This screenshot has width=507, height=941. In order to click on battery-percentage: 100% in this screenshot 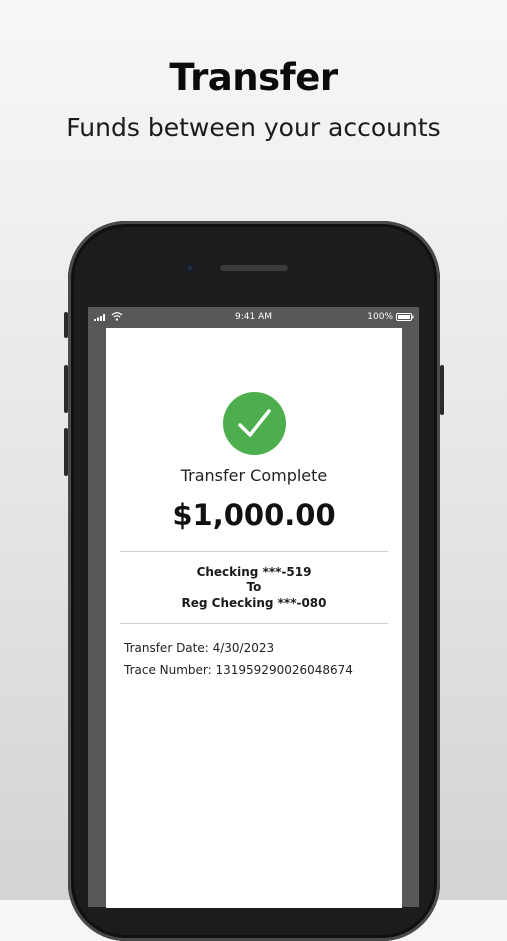, I will do `click(380, 317)`.